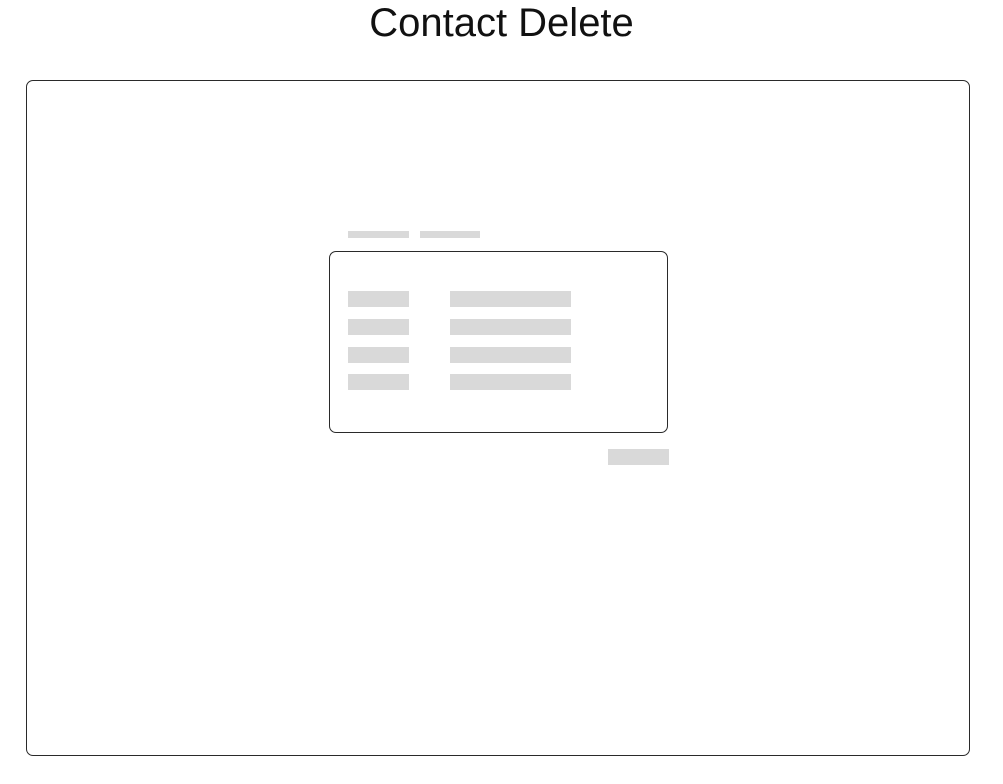  I want to click on page-title: Contact Delete, so click(501, 23).